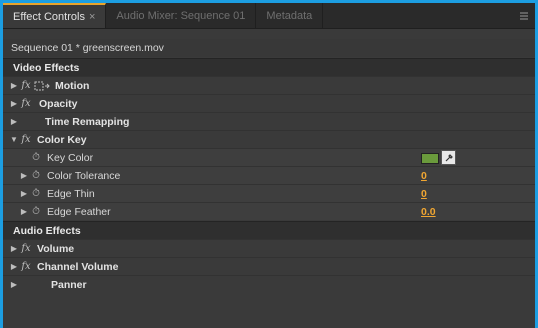  I want to click on param-name: Key Color, so click(70, 157).